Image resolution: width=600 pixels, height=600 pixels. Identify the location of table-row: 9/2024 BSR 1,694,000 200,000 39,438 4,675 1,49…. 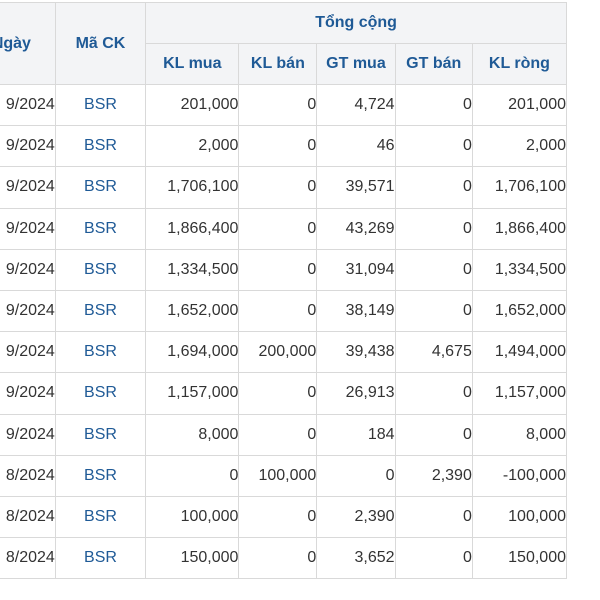
(284, 352).